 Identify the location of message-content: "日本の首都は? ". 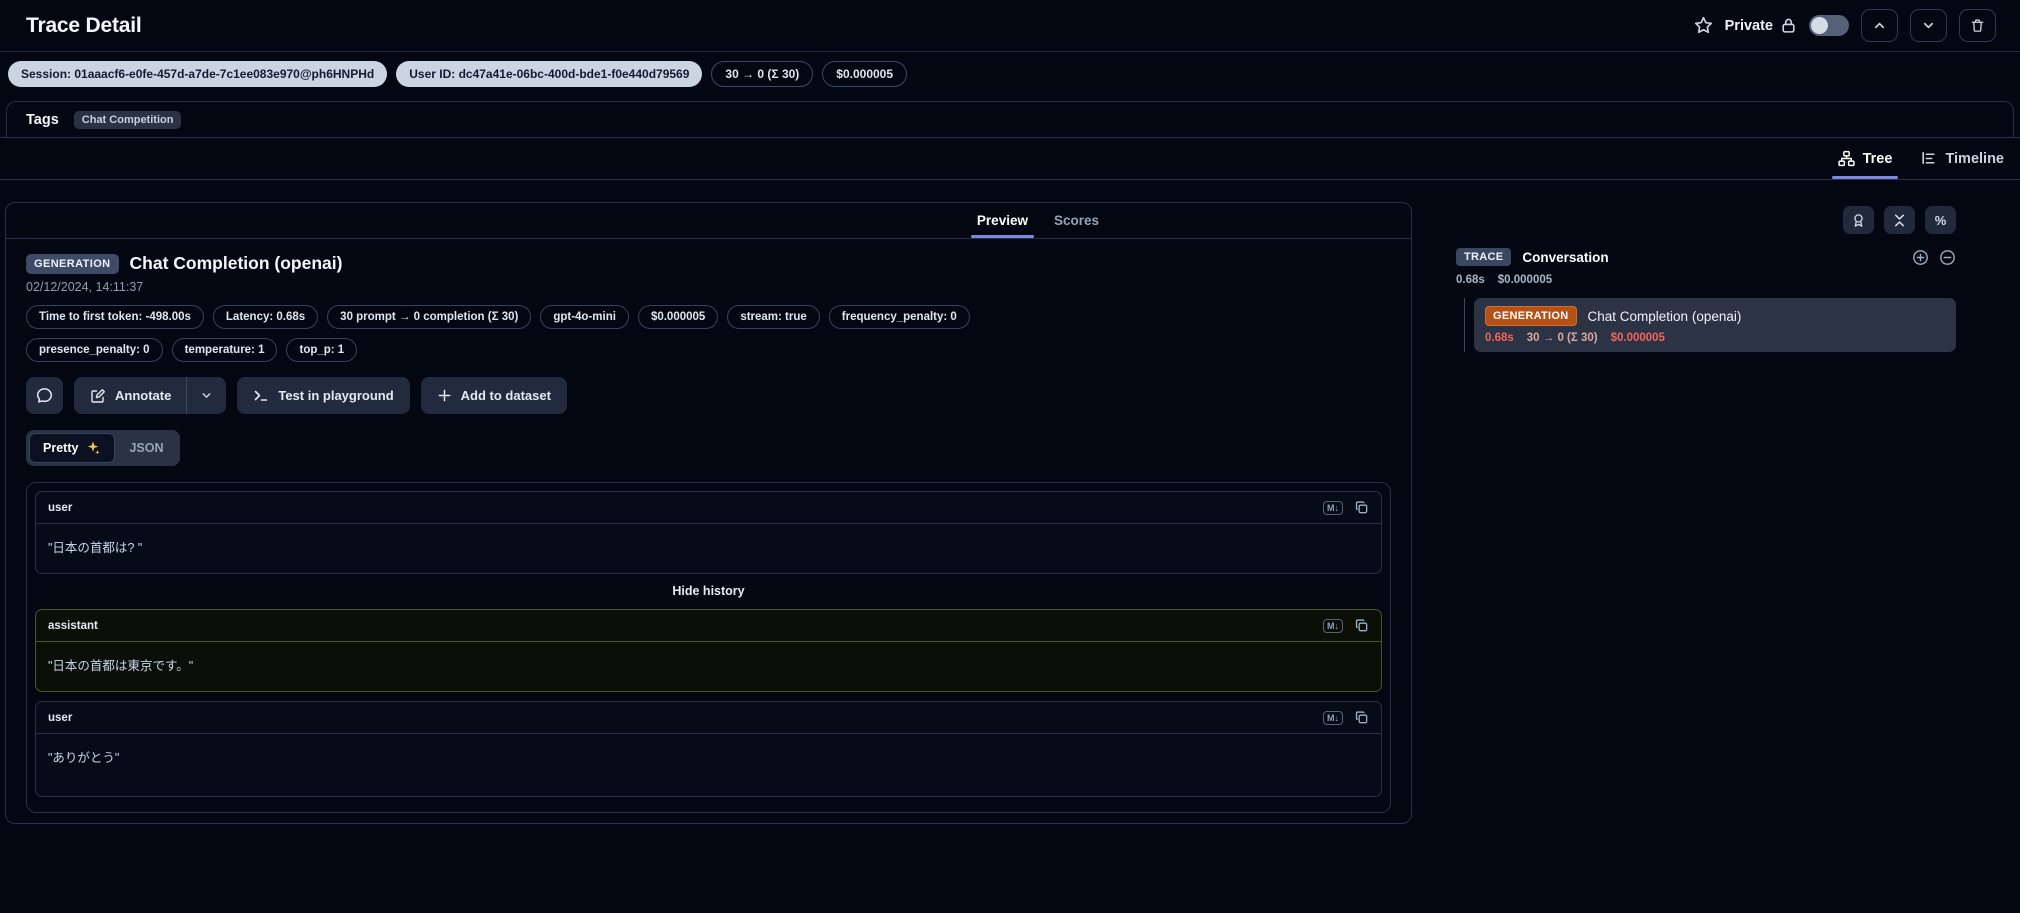
(95, 548).